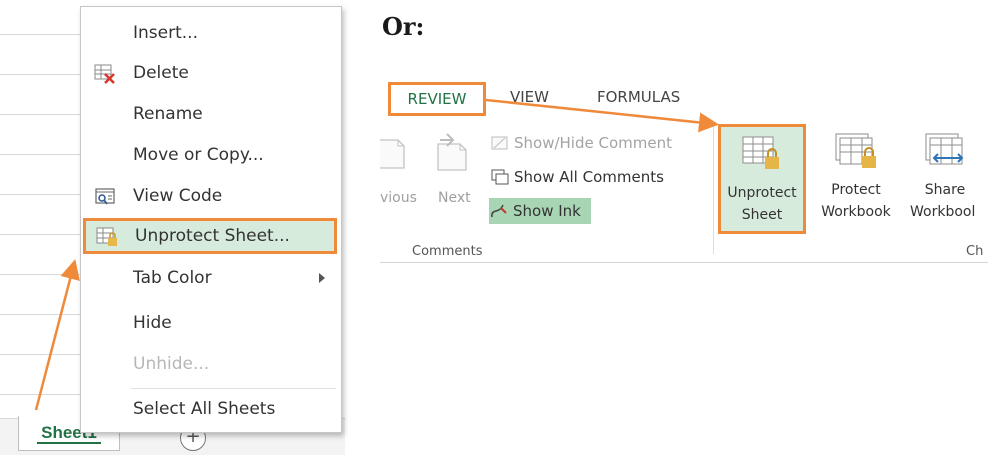 The width and height of the screenshot is (988, 455). I want to click on menu-separator, so click(233, 388).